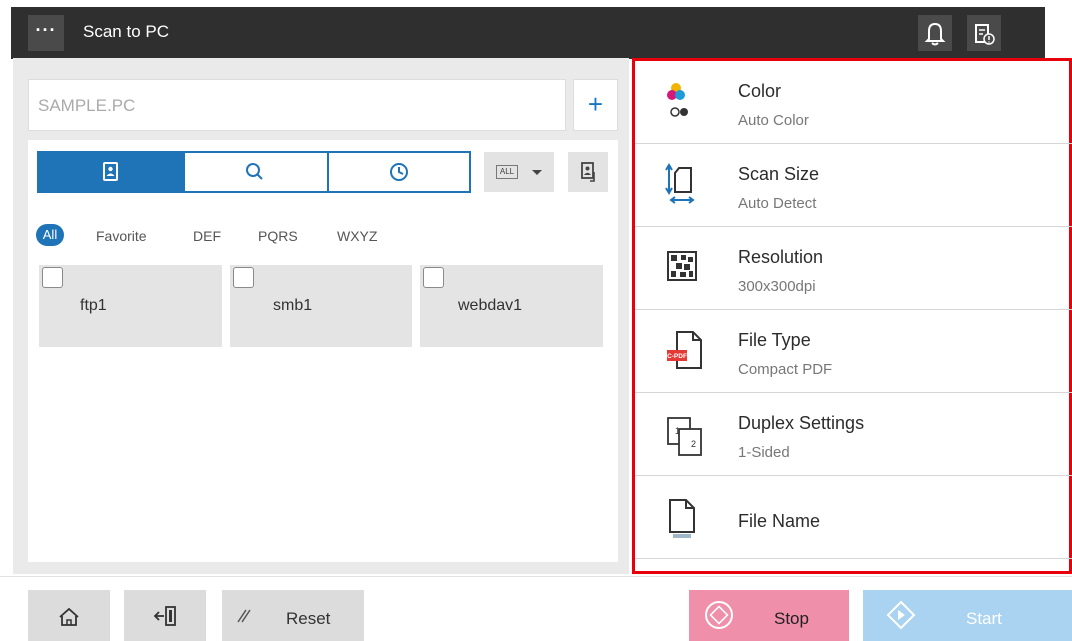 This screenshot has height=641, width=1072. Describe the element at coordinates (777, 286) in the screenshot. I see `setting-value: 300x300dpi` at that location.